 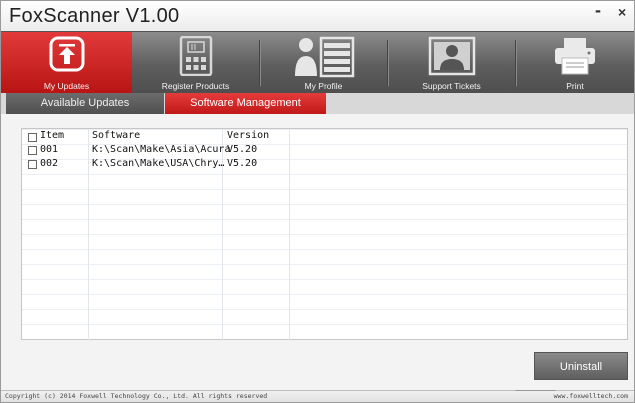 I want to click on nav-label: Support Tickets, so click(x=451, y=86).